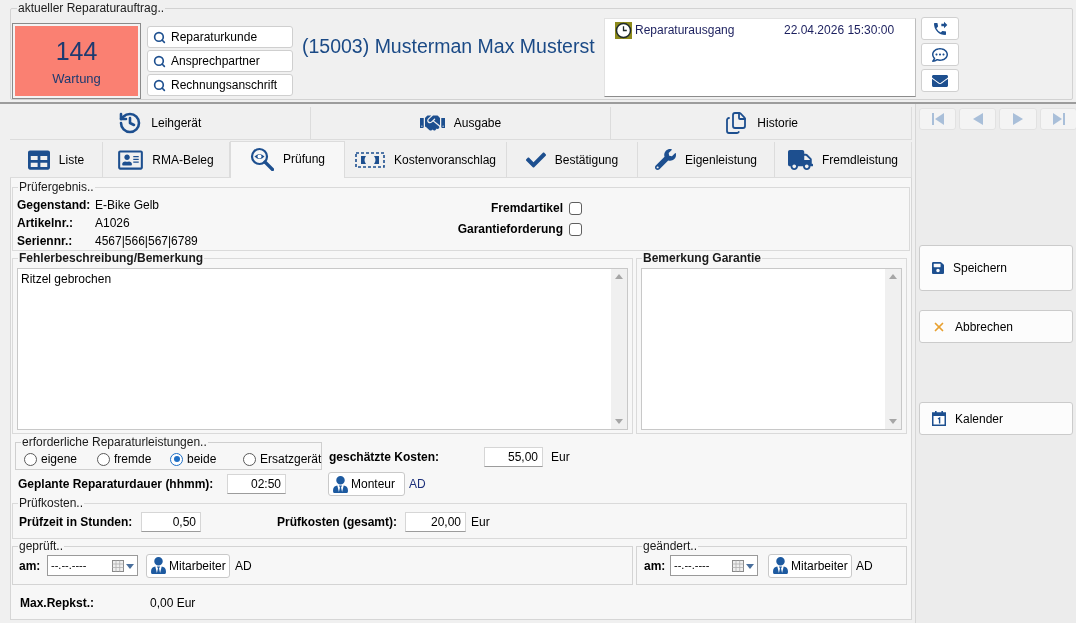  What do you see at coordinates (171, 522) in the screenshot?
I see `input-field: 0,50` at bounding box center [171, 522].